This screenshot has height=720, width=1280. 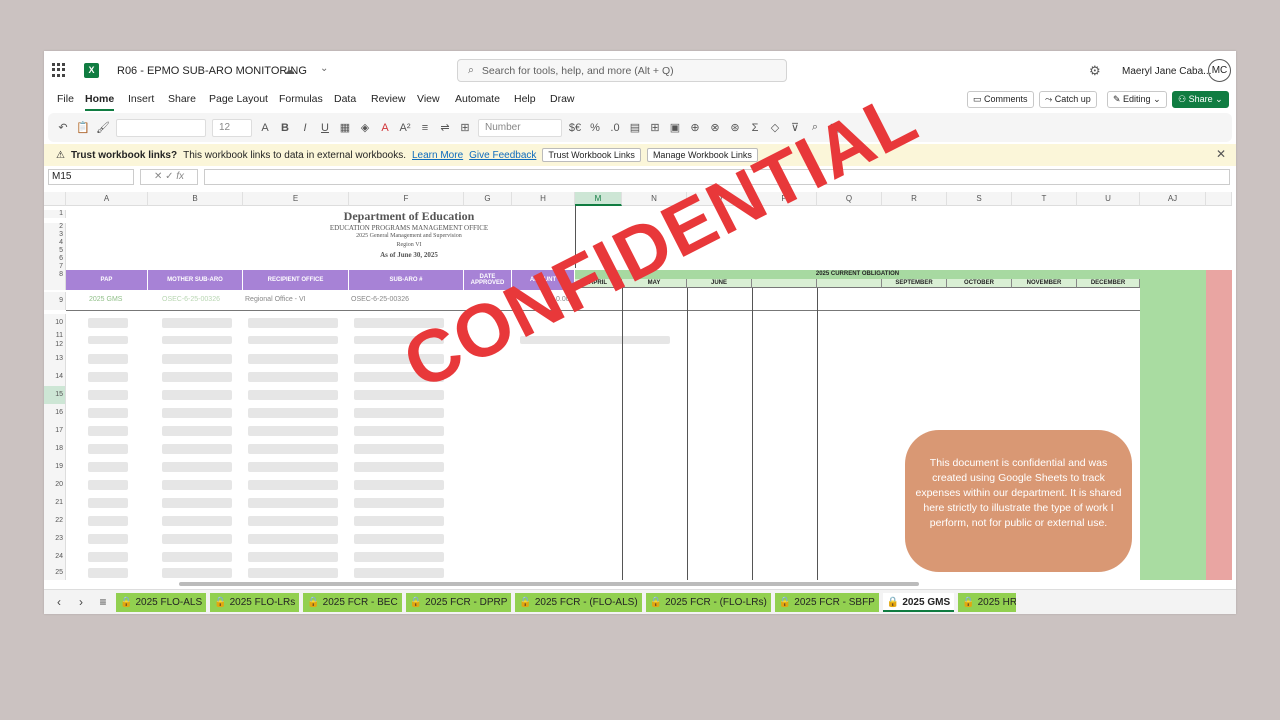 What do you see at coordinates (1095, 71) in the screenshot?
I see `settings-gear-icon: ⚙` at bounding box center [1095, 71].